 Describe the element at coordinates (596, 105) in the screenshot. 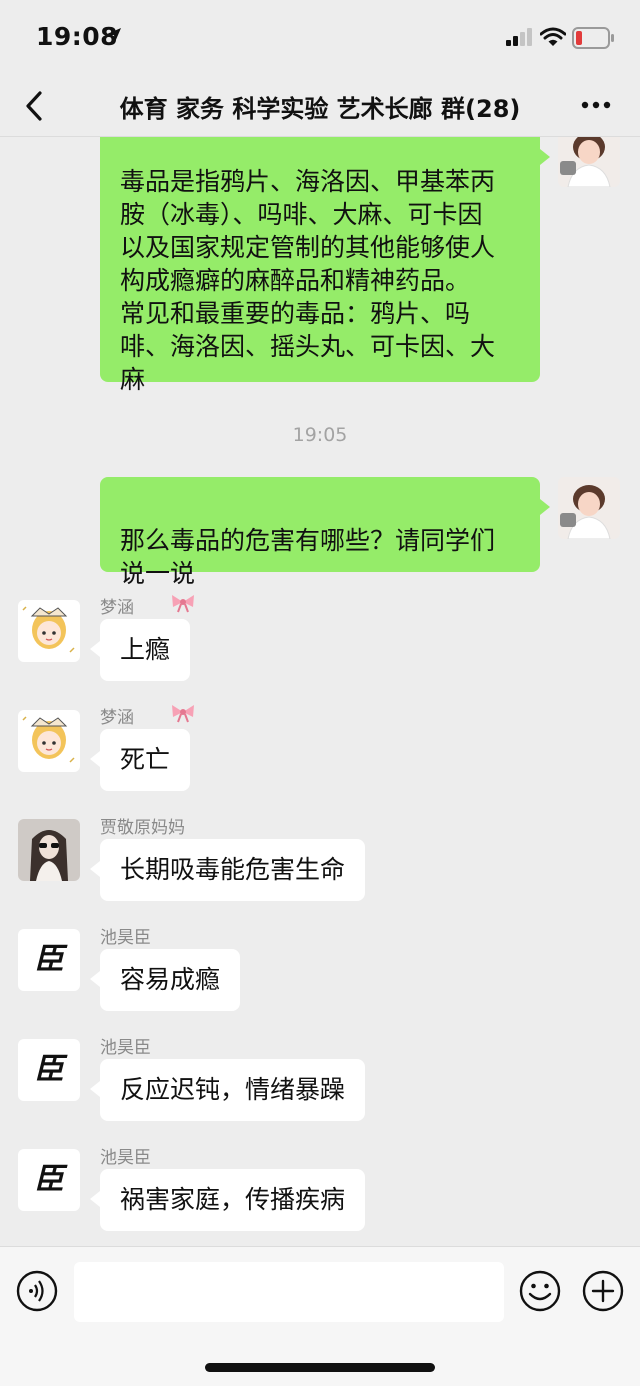

I see `more-dots-icon` at that location.